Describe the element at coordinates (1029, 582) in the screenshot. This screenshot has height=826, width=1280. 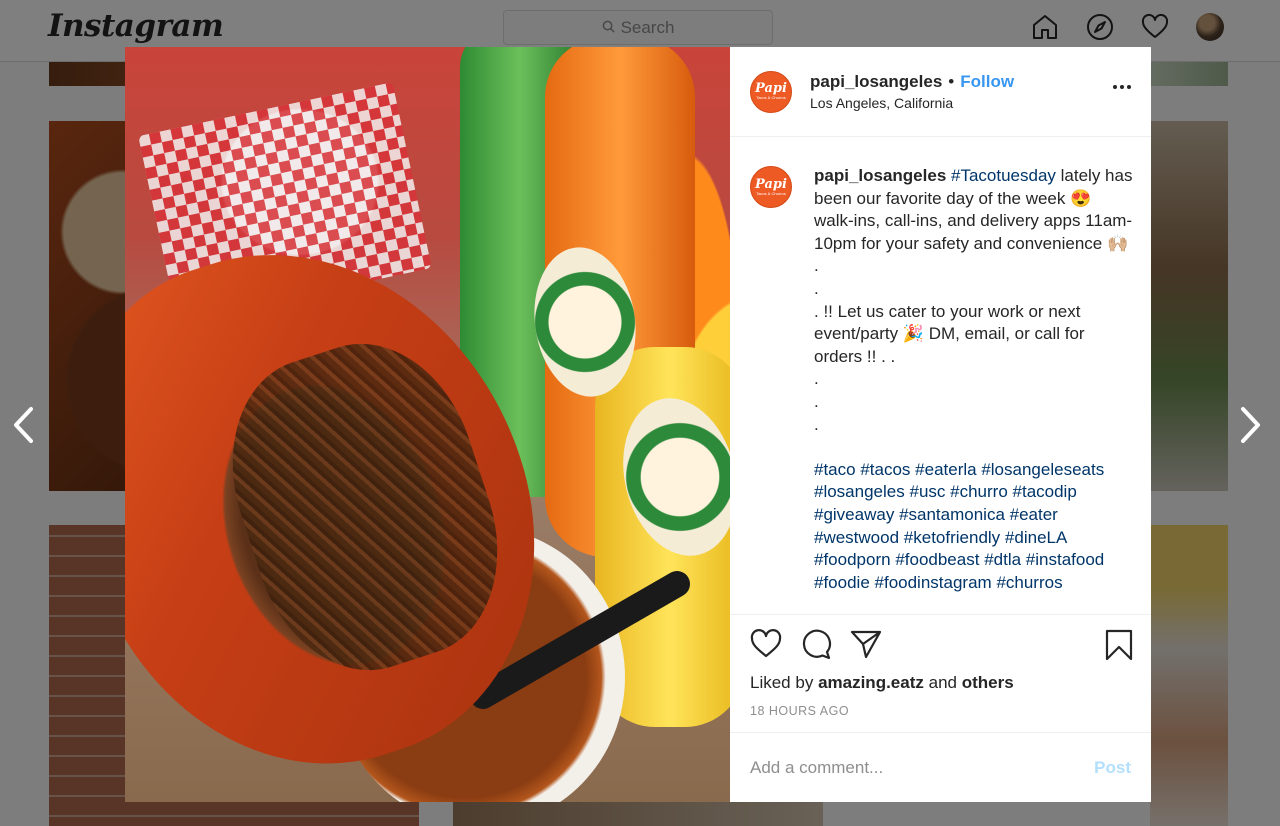
I see `caption-hashtag: #churros` at that location.